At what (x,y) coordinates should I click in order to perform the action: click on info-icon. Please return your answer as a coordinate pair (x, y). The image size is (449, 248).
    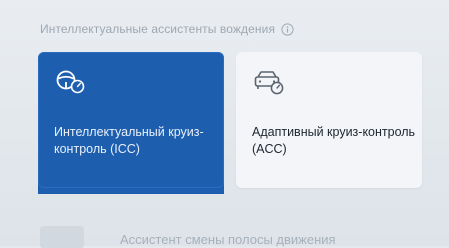
    Looking at the image, I should click on (287, 29).